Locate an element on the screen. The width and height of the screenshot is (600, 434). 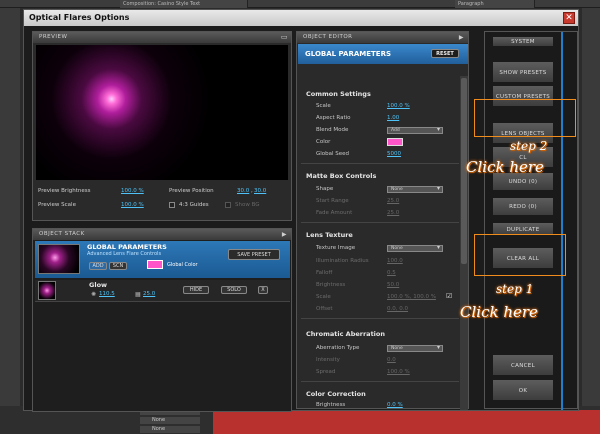
shape-select: None is located at coordinates (415, 189).